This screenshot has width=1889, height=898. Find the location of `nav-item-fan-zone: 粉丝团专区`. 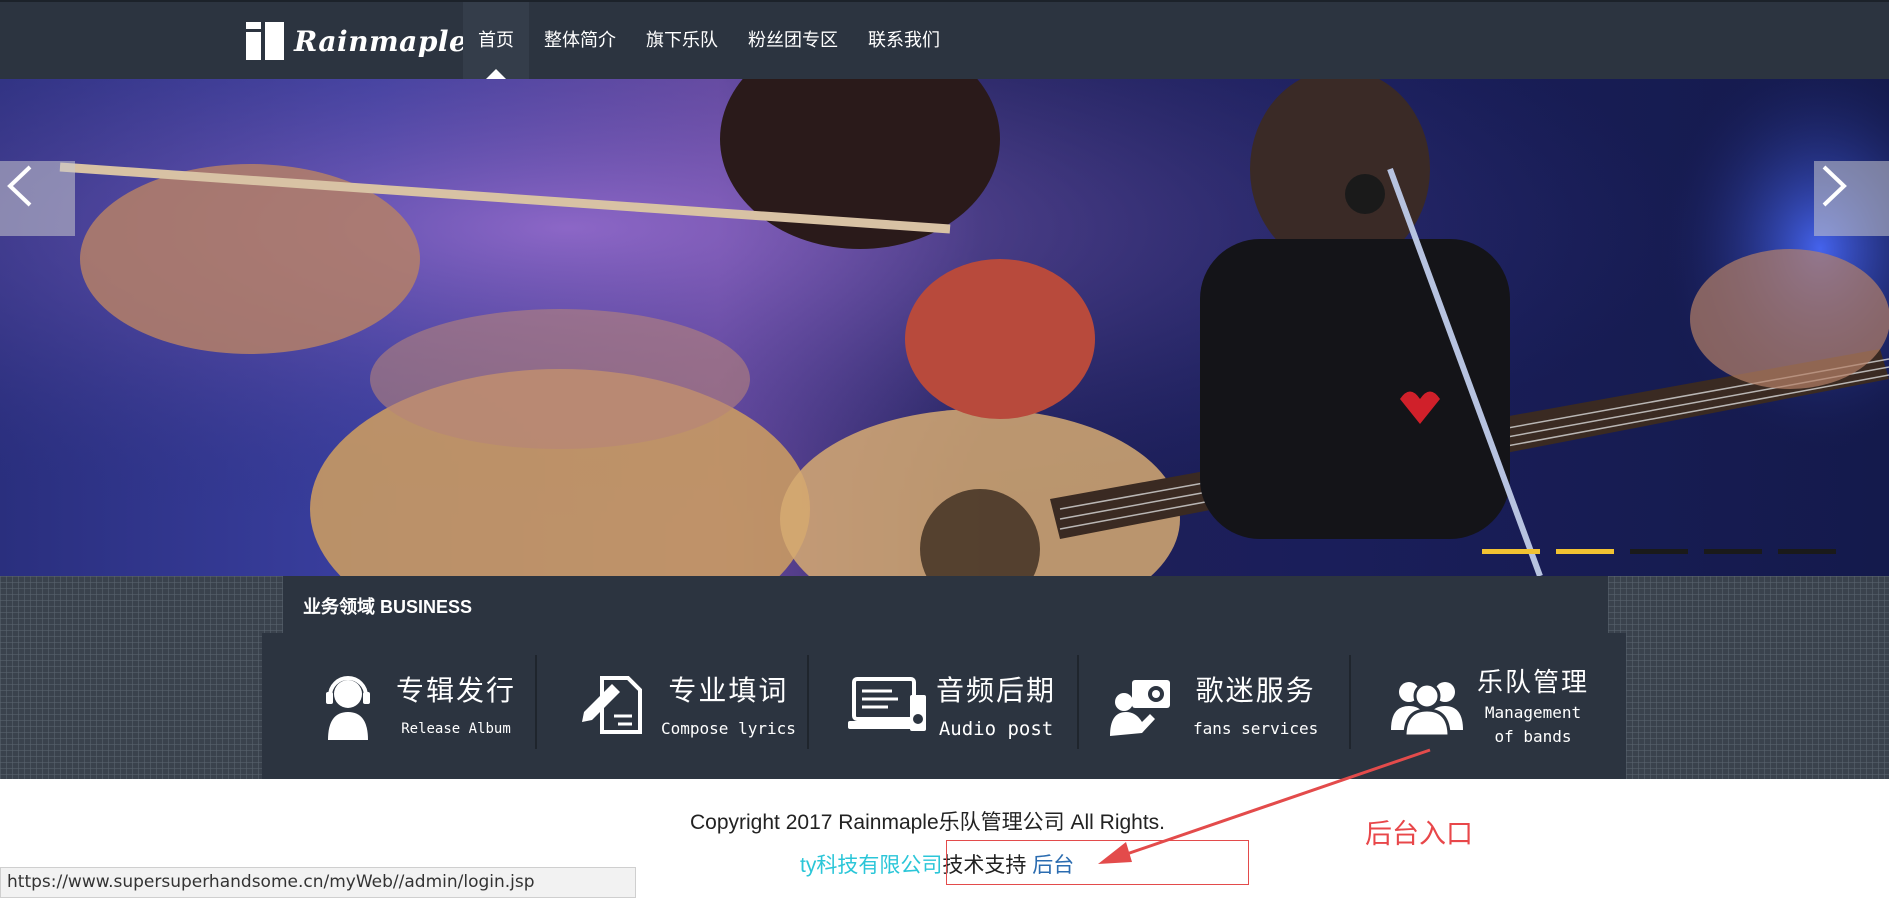

nav-item-fan-zone: 粉丝团专区 is located at coordinates (793, 40).